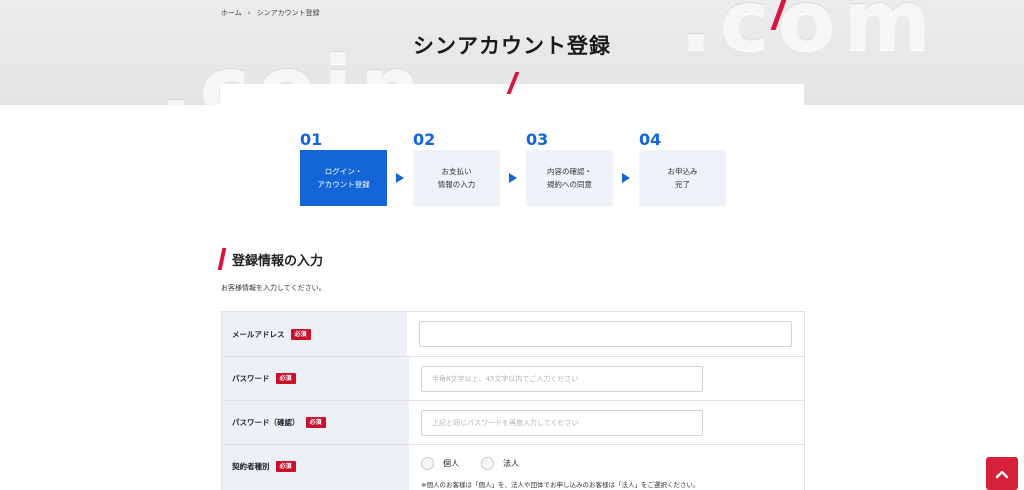 The height and width of the screenshot is (490, 1024). I want to click on breadcrumb: ホーム › シンアカウント登録, so click(270, 13).